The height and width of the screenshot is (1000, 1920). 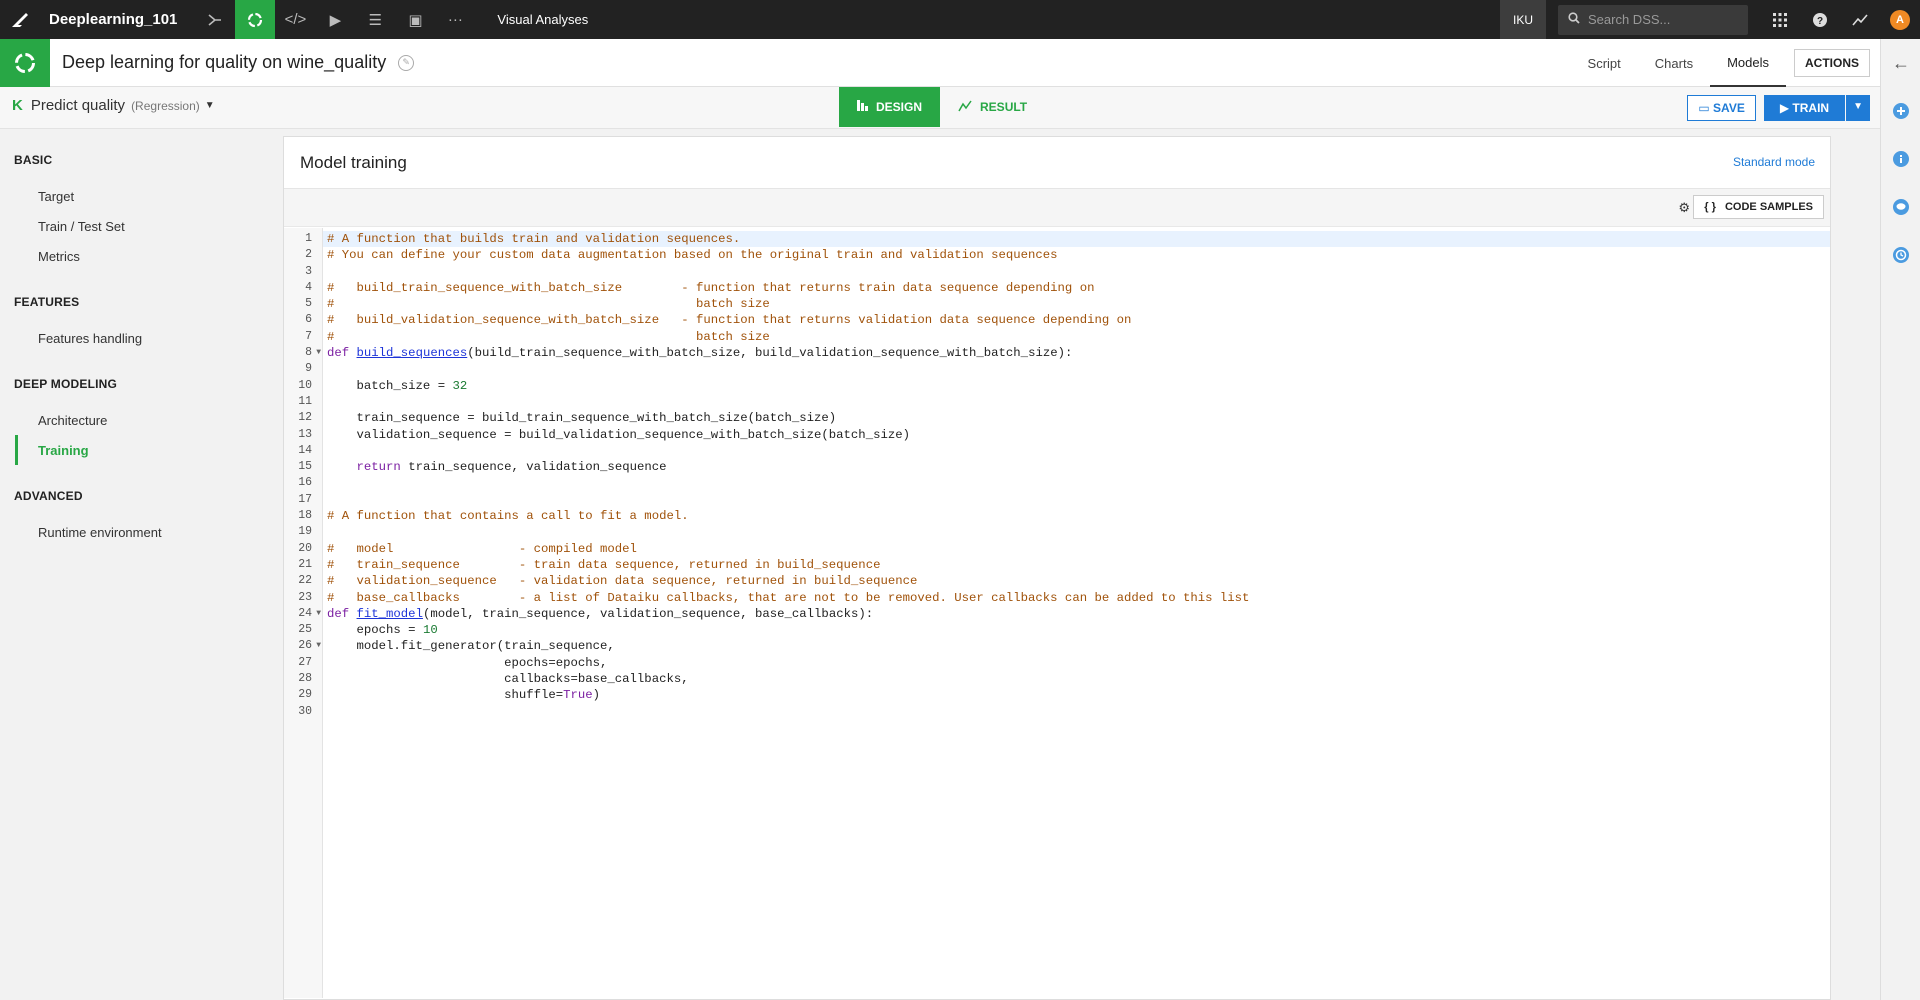 What do you see at coordinates (1684, 208) in the screenshot?
I see `gear-icon: ⚙` at bounding box center [1684, 208].